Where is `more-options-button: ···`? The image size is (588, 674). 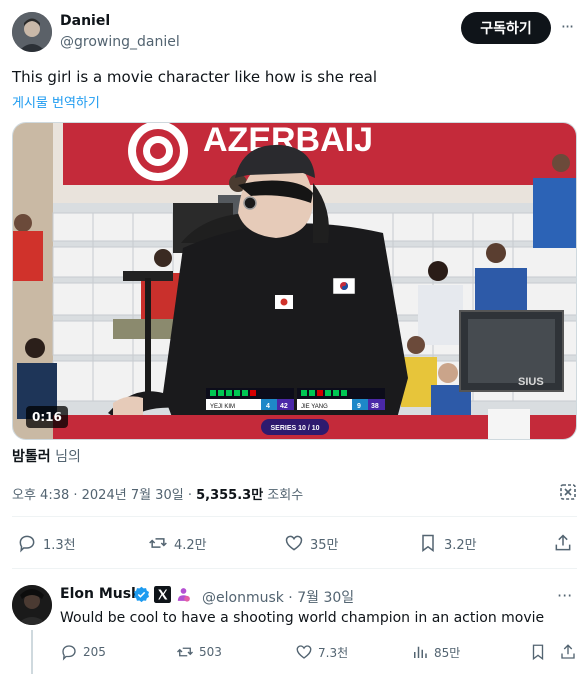 more-options-button: ··· is located at coordinates (567, 26).